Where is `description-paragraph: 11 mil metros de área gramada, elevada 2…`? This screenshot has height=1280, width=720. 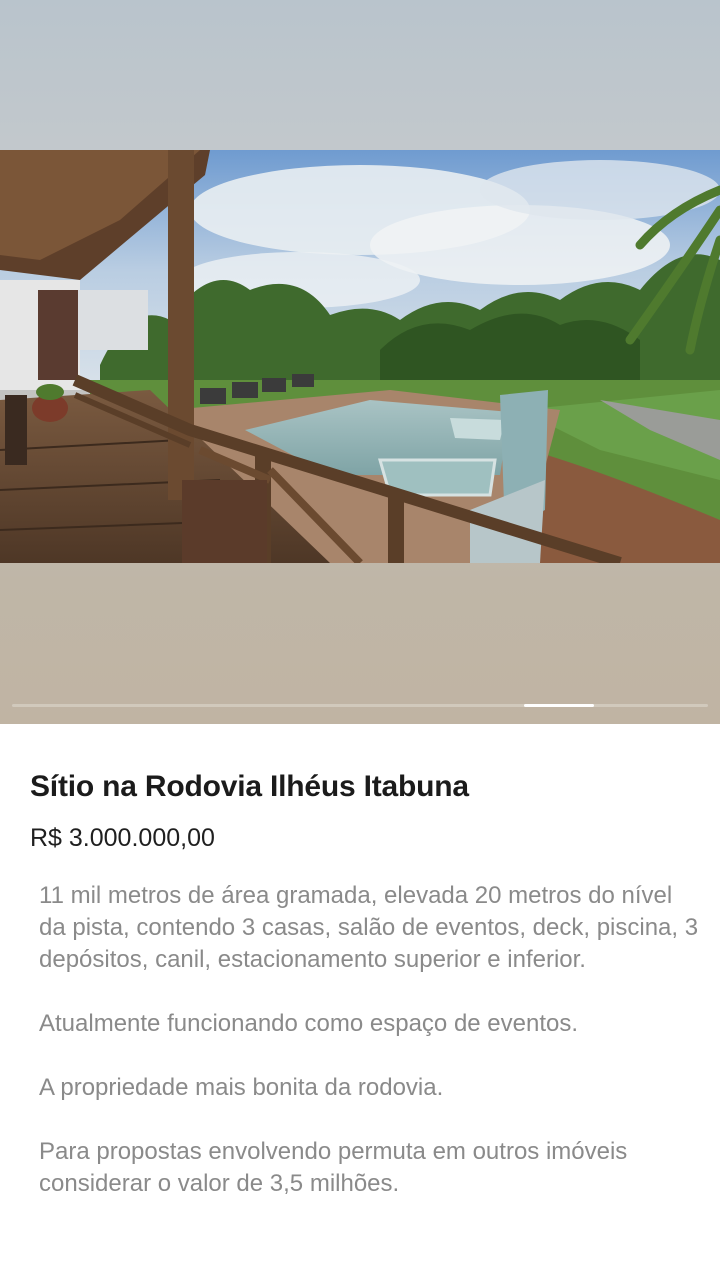 description-paragraph: 11 mil metros de área gramada, elevada 2… is located at coordinates (369, 927).